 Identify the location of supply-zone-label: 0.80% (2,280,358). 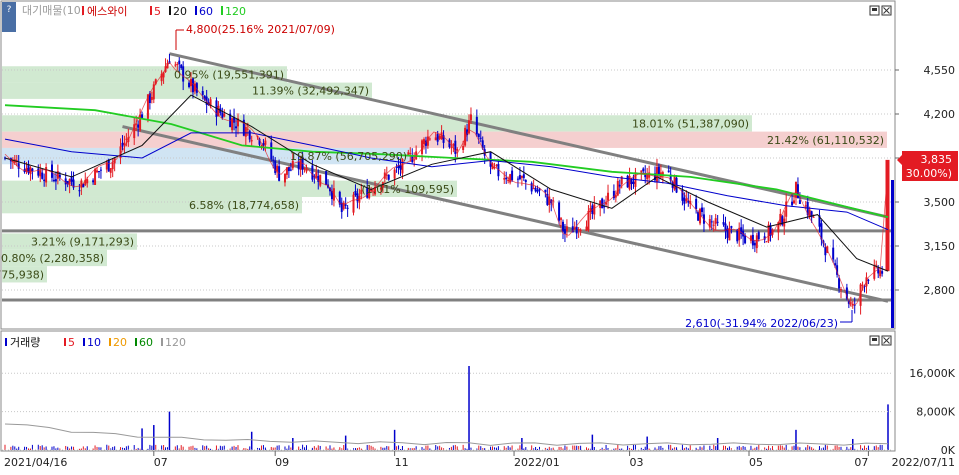
(52, 258).